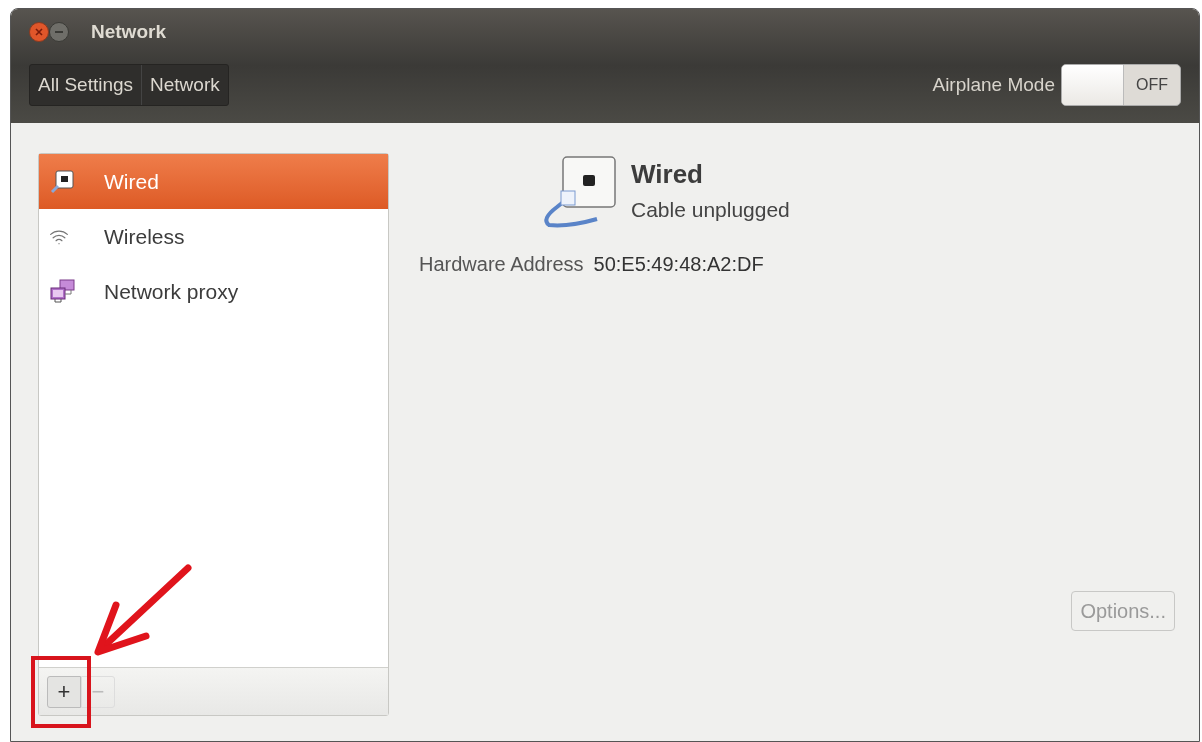  I want to click on window-title: Network, so click(128, 31).